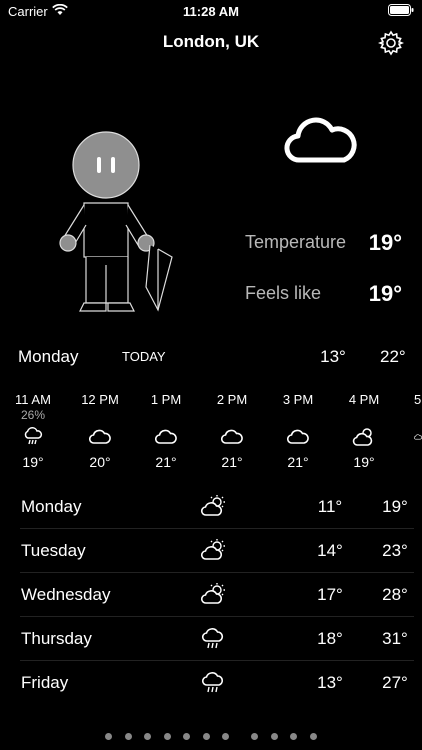 The width and height of the screenshot is (422, 750). I want to click on partly-cloudy-icon, so click(364, 437).